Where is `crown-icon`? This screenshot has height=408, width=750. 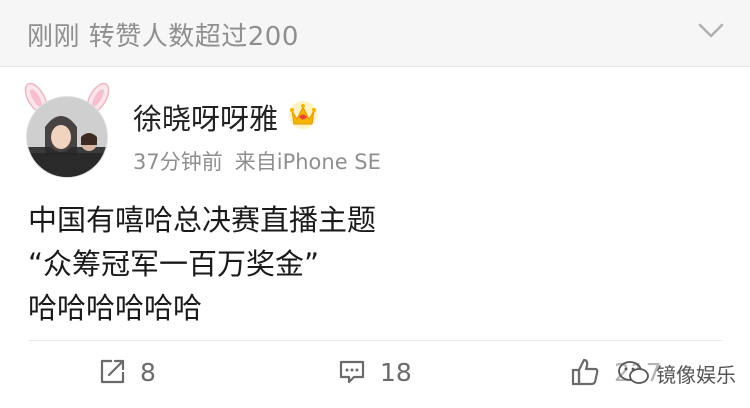
crown-icon is located at coordinates (303, 115).